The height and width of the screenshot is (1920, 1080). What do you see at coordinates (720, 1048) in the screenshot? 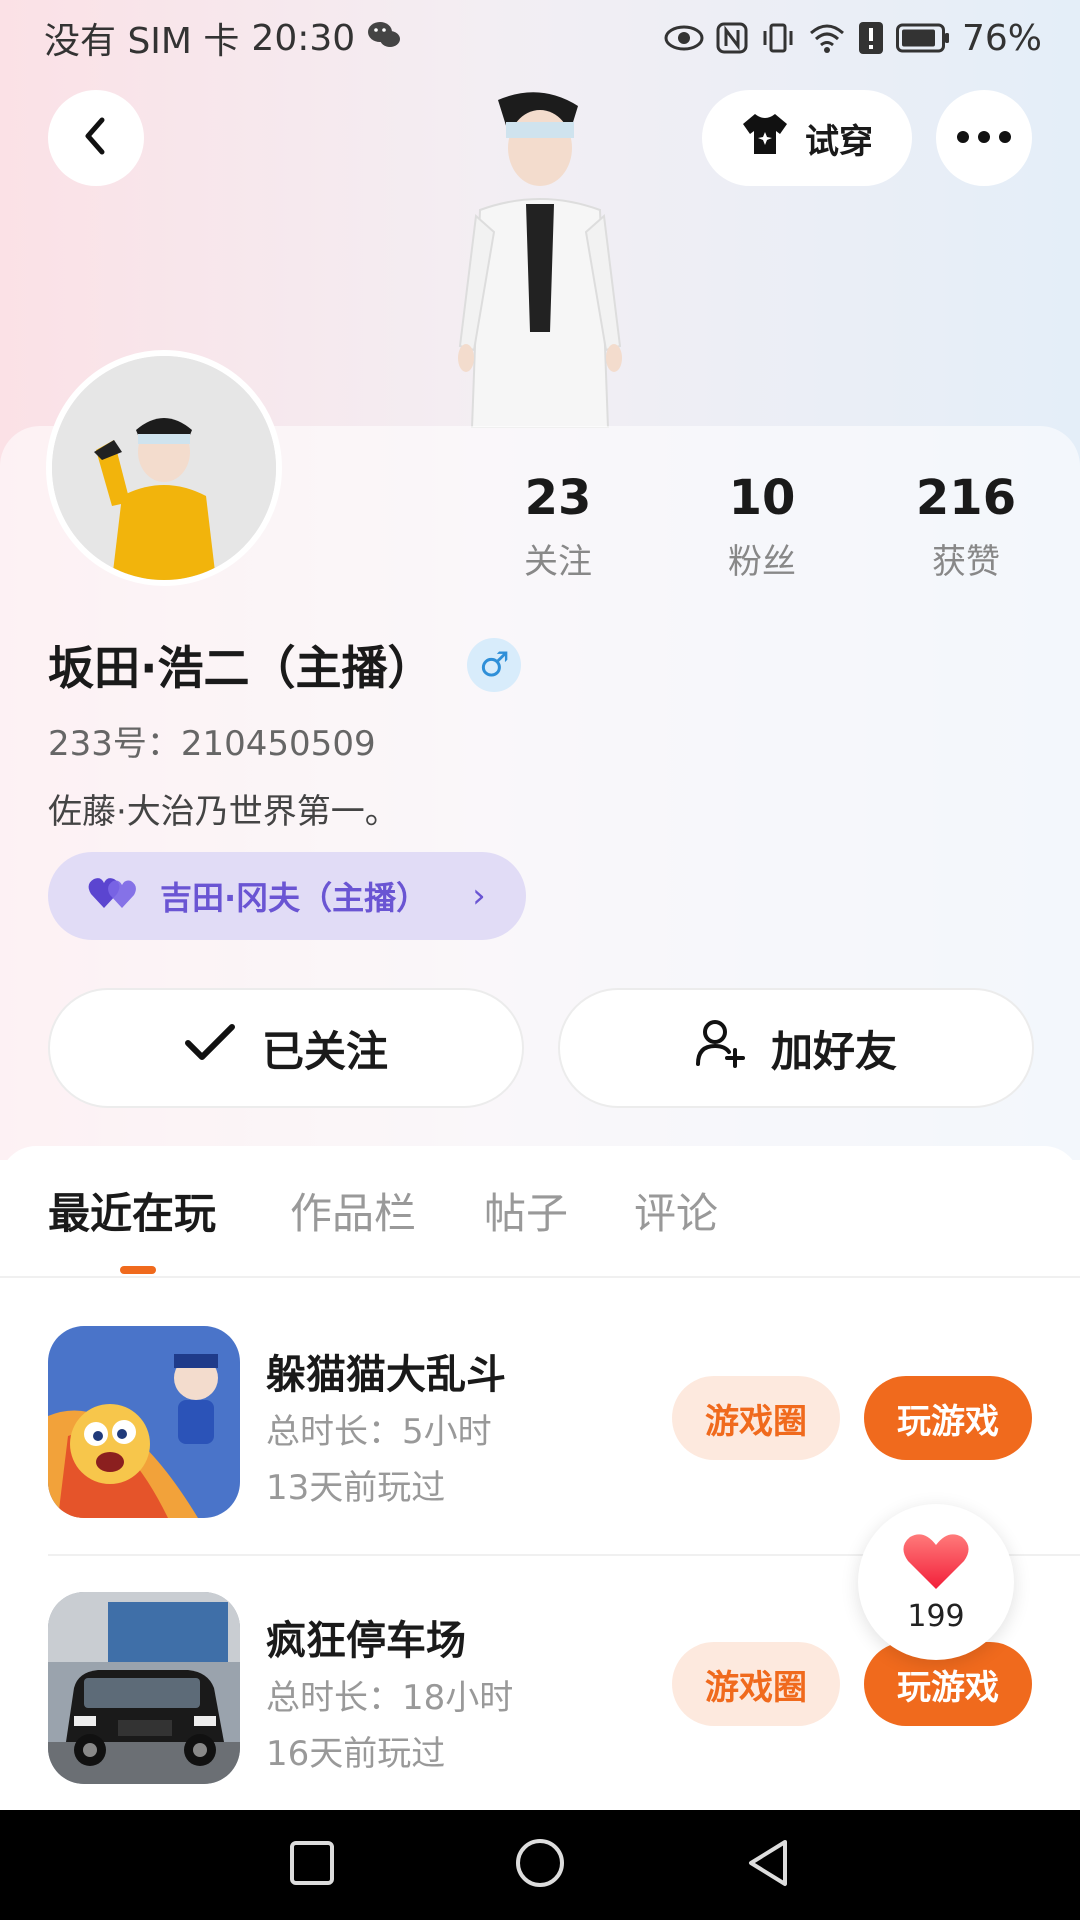
I see `add-user-icon` at bounding box center [720, 1048].